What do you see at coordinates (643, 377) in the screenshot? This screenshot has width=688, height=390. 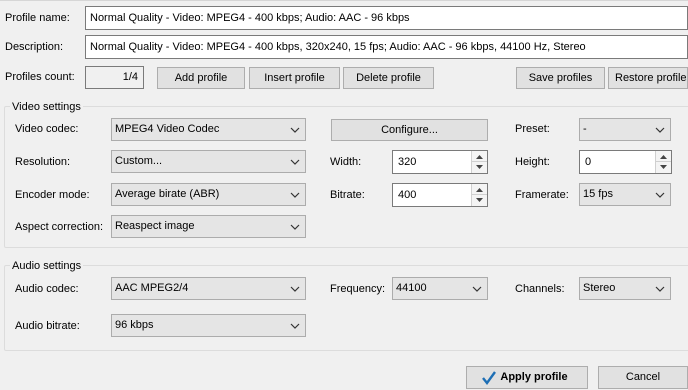 I see `cancel-button: Cancel` at bounding box center [643, 377].